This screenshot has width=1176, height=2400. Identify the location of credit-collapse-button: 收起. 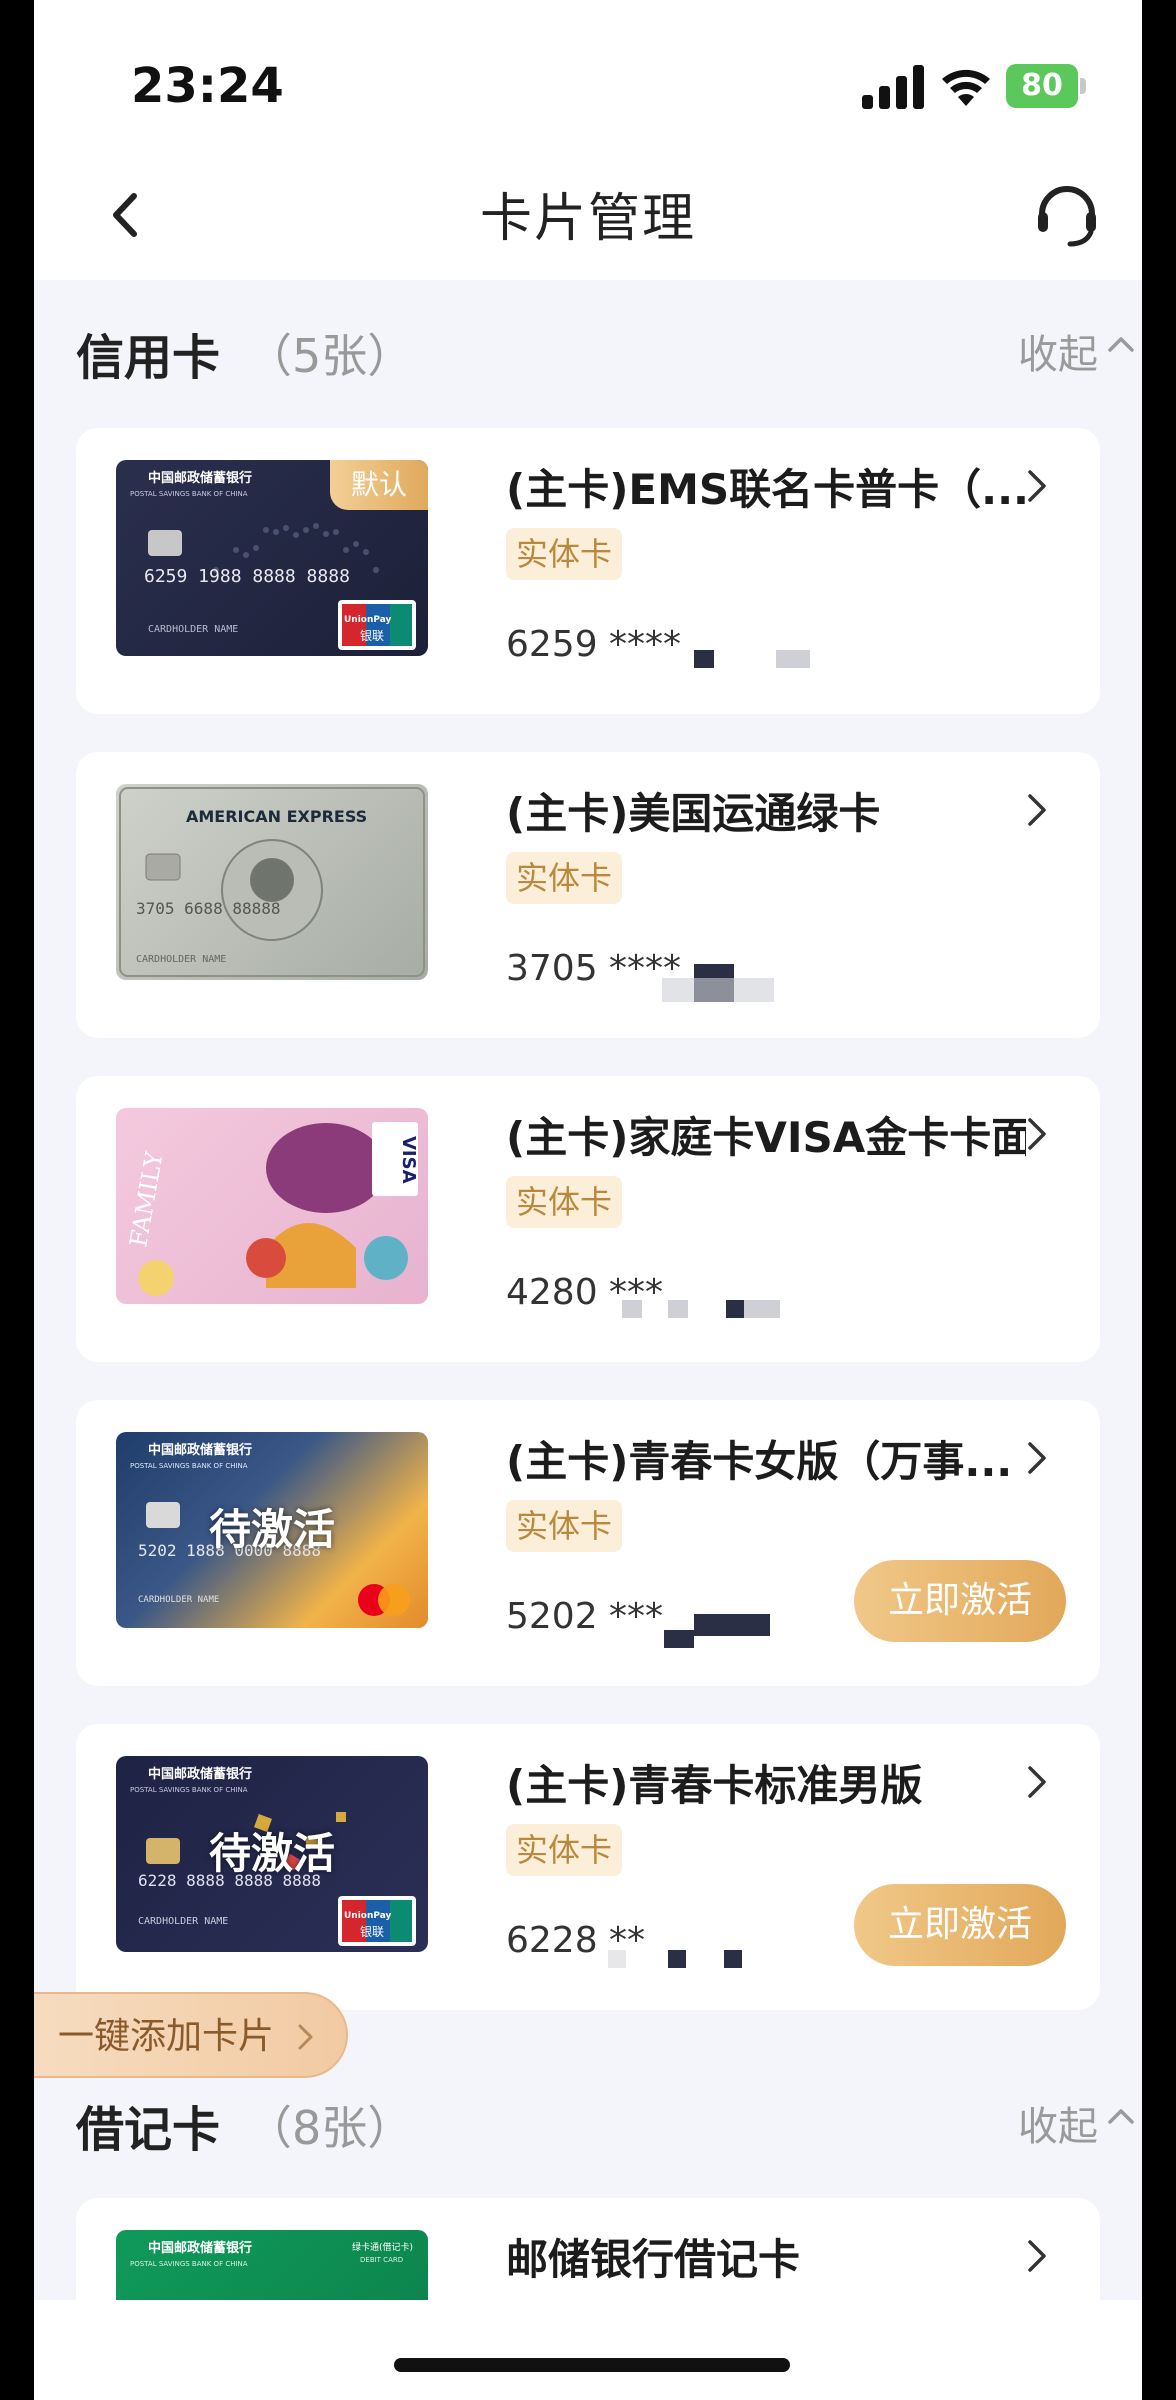
(1058, 351).